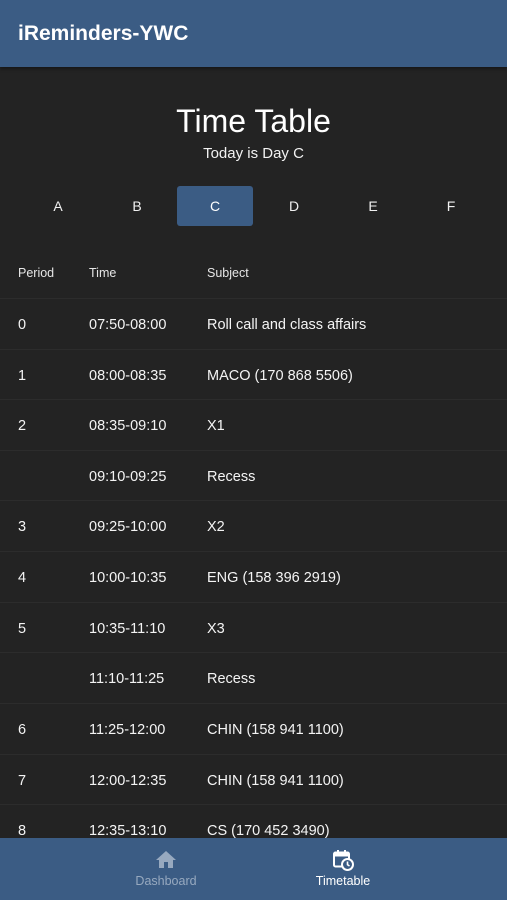 The width and height of the screenshot is (507, 900). I want to click on tab-day-d: D, so click(294, 206).